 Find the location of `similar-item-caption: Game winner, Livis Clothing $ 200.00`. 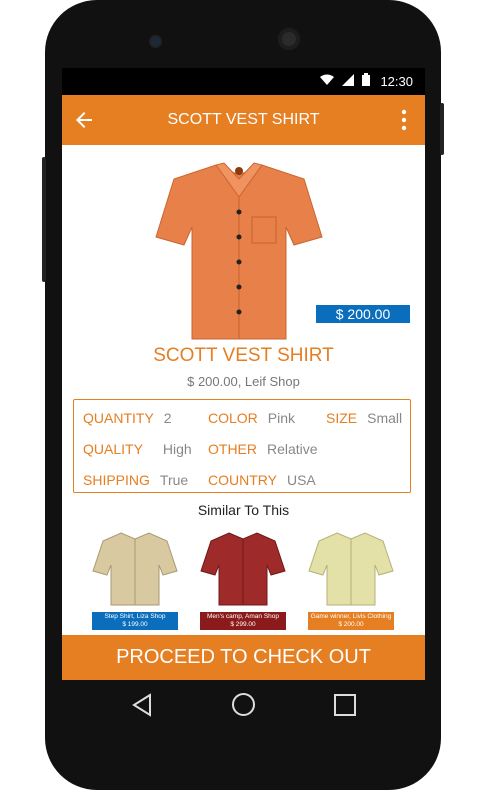

similar-item-caption: Game winner, Livis Clothing $ 200.00 is located at coordinates (351, 621).